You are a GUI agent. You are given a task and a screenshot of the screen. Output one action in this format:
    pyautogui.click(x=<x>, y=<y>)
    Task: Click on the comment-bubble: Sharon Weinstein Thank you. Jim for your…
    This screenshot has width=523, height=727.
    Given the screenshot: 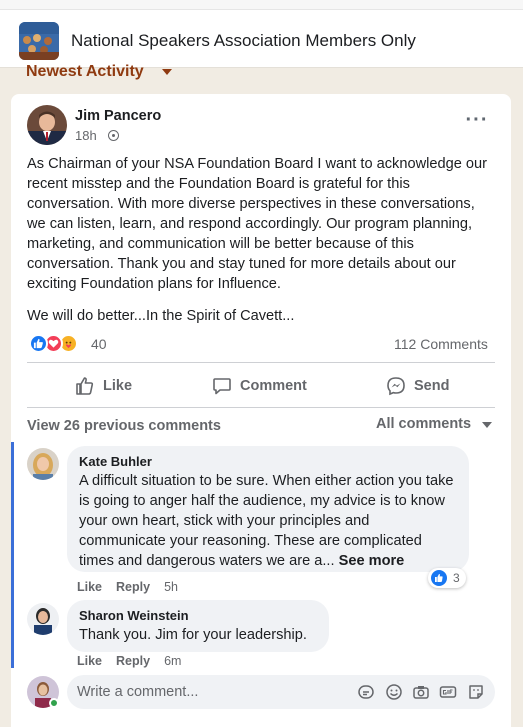 What is the action you would take?
    pyautogui.click(x=198, y=626)
    